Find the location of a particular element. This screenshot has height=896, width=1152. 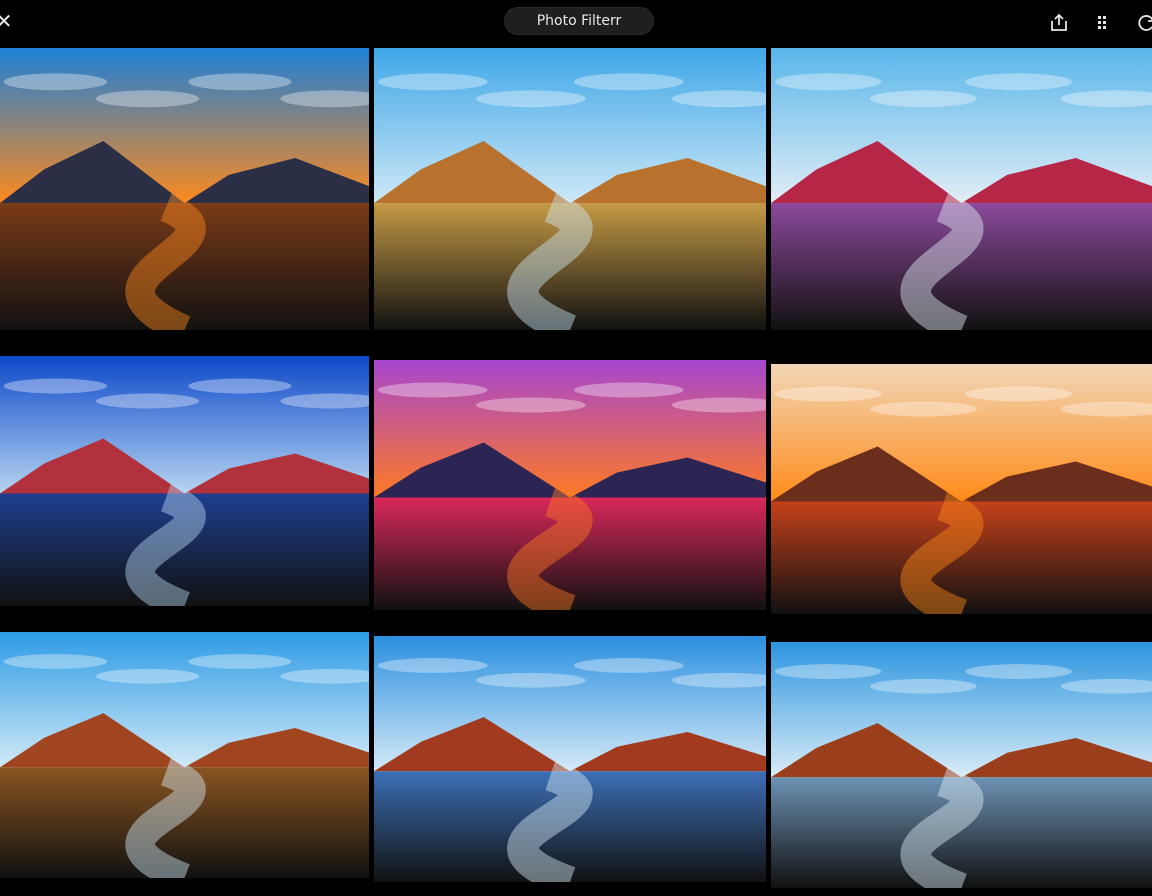

grid-icon is located at coordinates (1104, 23).